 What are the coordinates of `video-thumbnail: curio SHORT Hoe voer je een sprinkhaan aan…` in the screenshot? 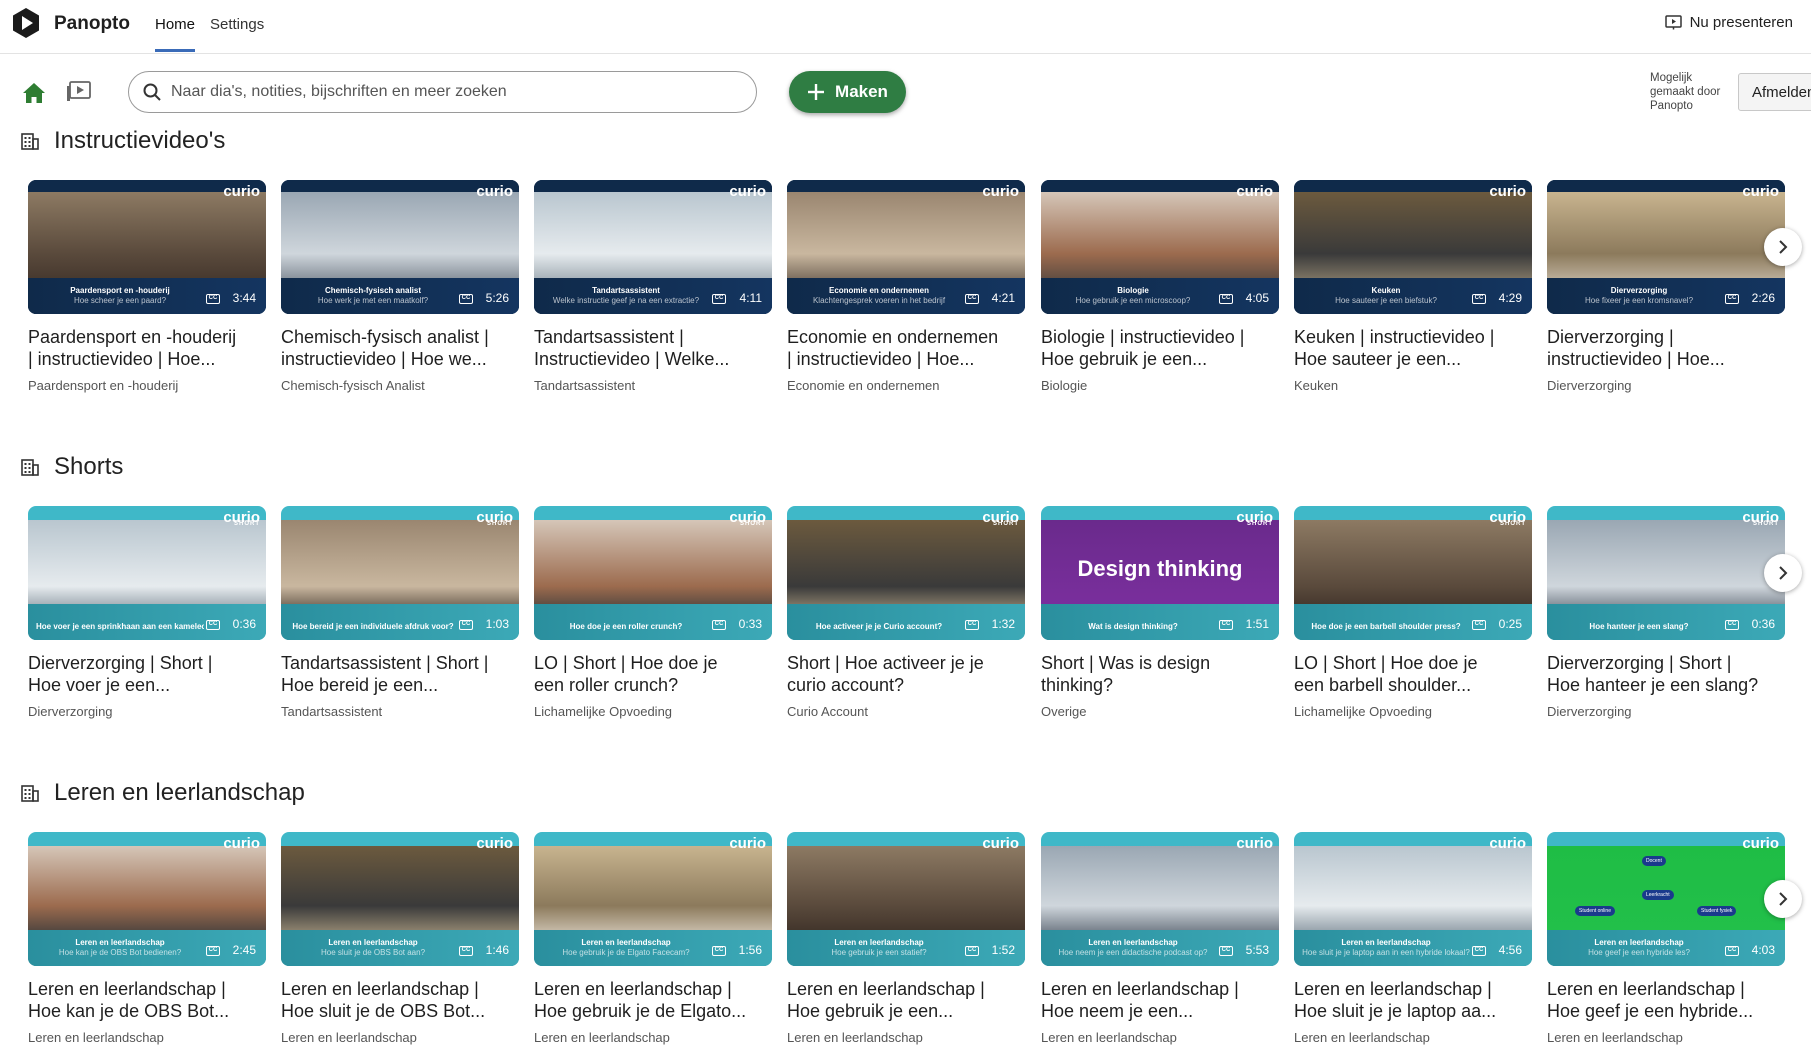 It's located at (147, 573).